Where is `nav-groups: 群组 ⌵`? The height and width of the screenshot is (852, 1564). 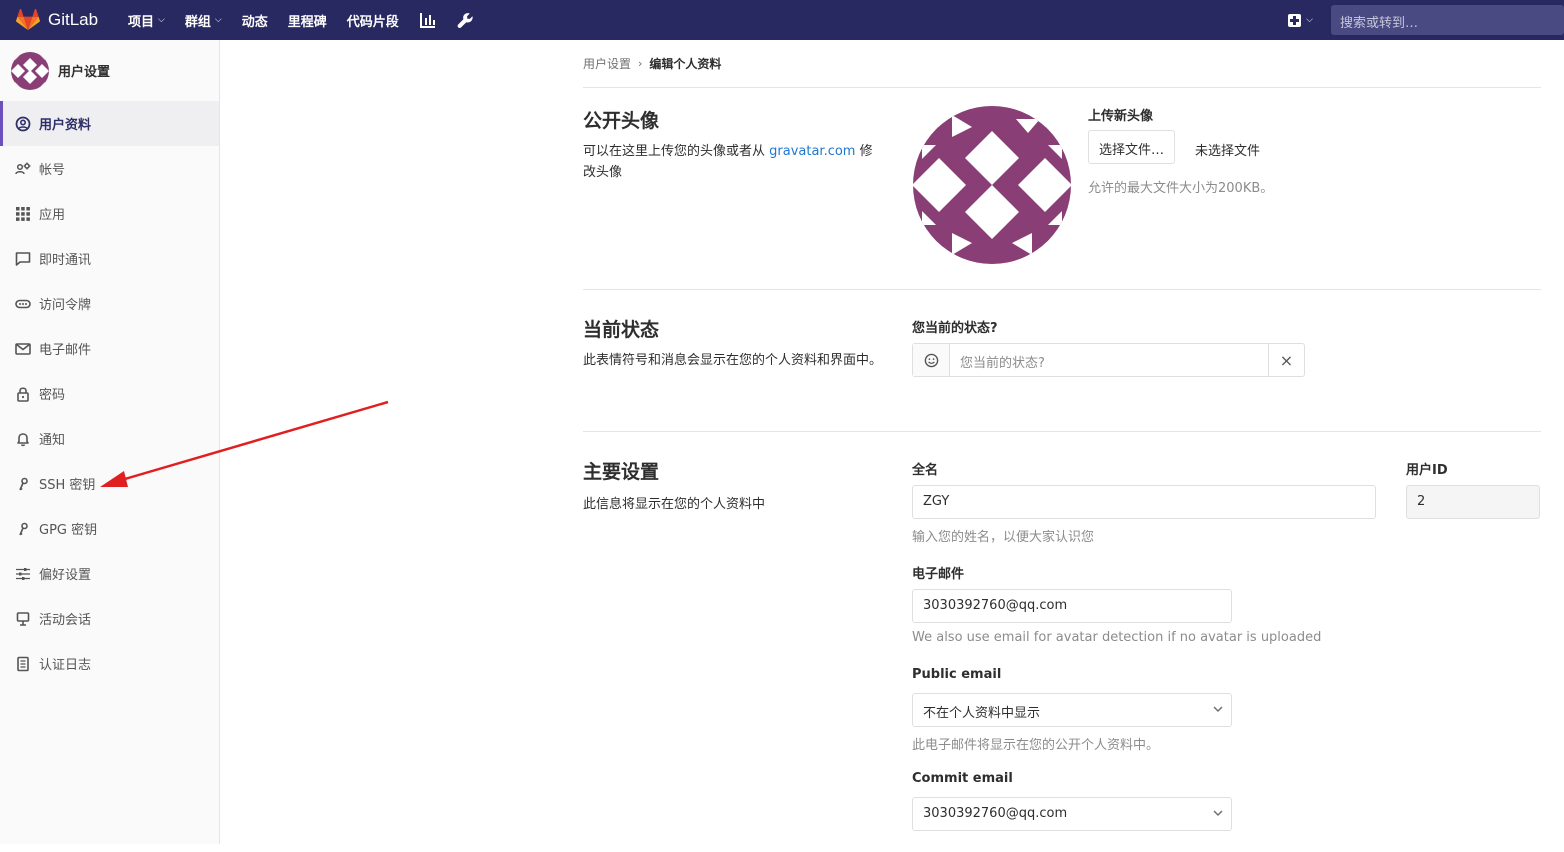
nav-groups: 群组 ⌵ is located at coordinates (203, 20).